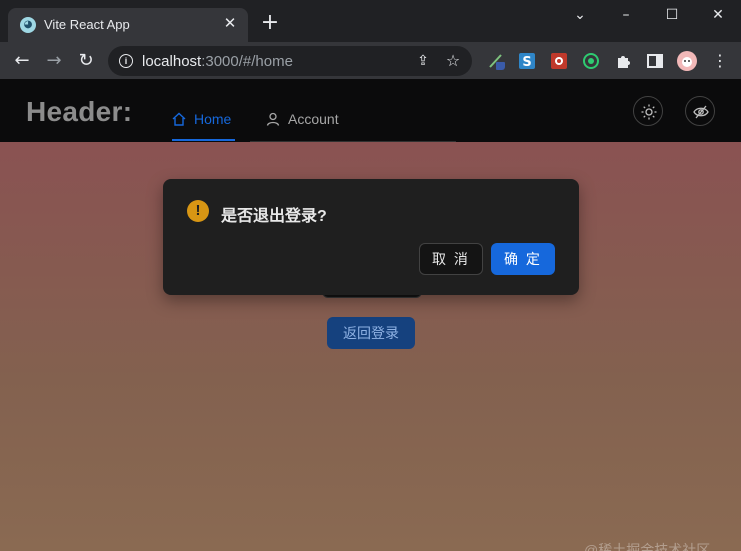 The image size is (741, 551). I want to click on app-header: Header: Home Account, so click(370, 110).